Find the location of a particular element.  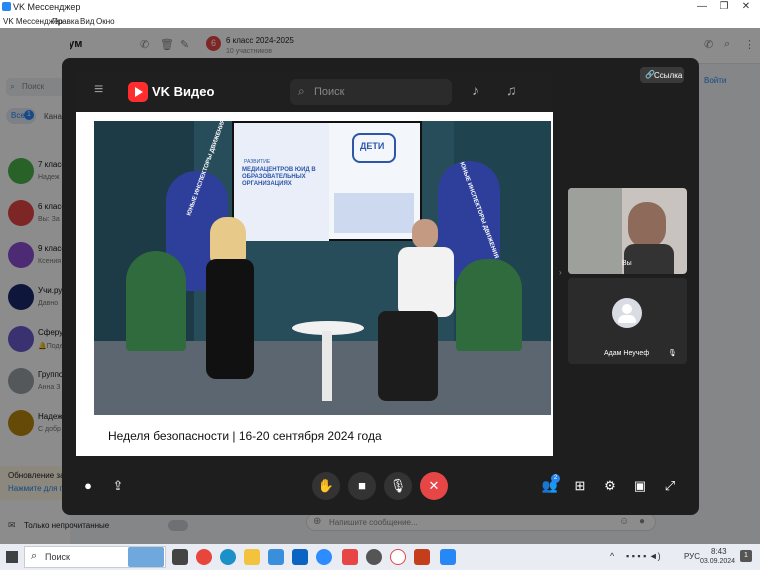

guest-trousers is located at coordinates (408, 356).